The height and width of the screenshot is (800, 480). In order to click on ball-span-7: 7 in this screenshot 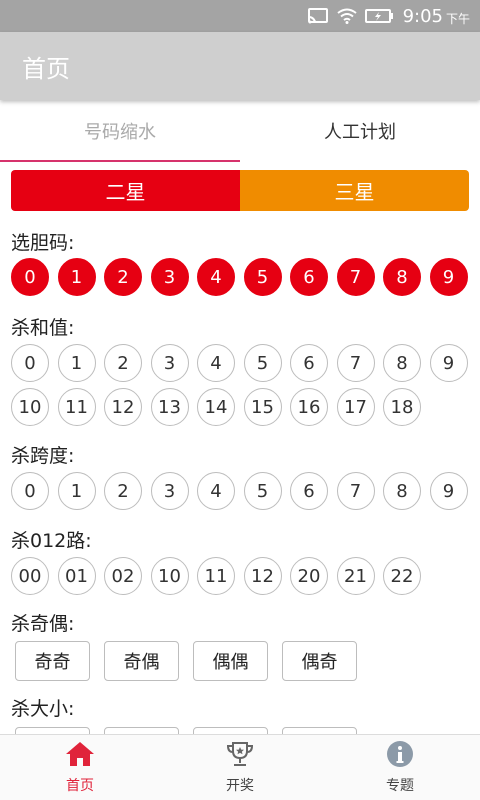, I will do `click(355, 491)`.